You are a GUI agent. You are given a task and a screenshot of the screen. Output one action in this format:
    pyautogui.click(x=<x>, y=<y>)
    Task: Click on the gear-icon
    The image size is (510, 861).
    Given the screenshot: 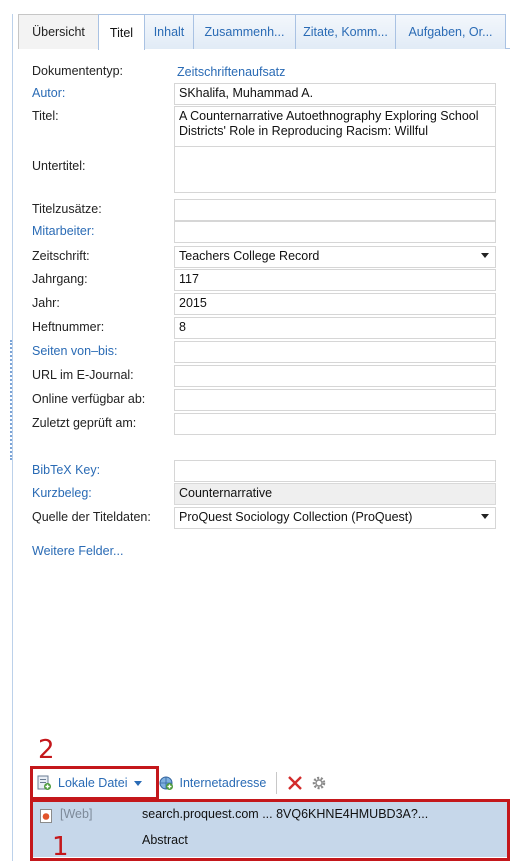 What is the action you would take?
    pyautogui.click(x=319, y=783)
    